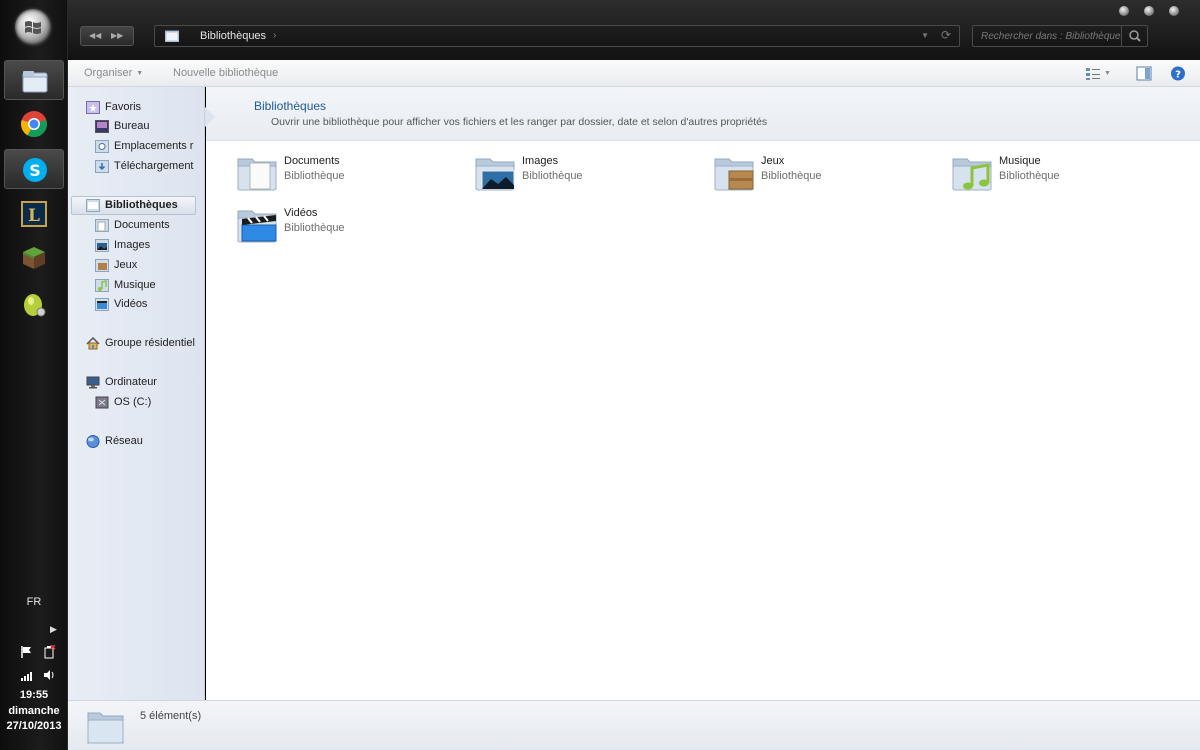 This screenshot has height=750, width=1200. I want to click on nav-favorites: Favoris, so click(145, 108).